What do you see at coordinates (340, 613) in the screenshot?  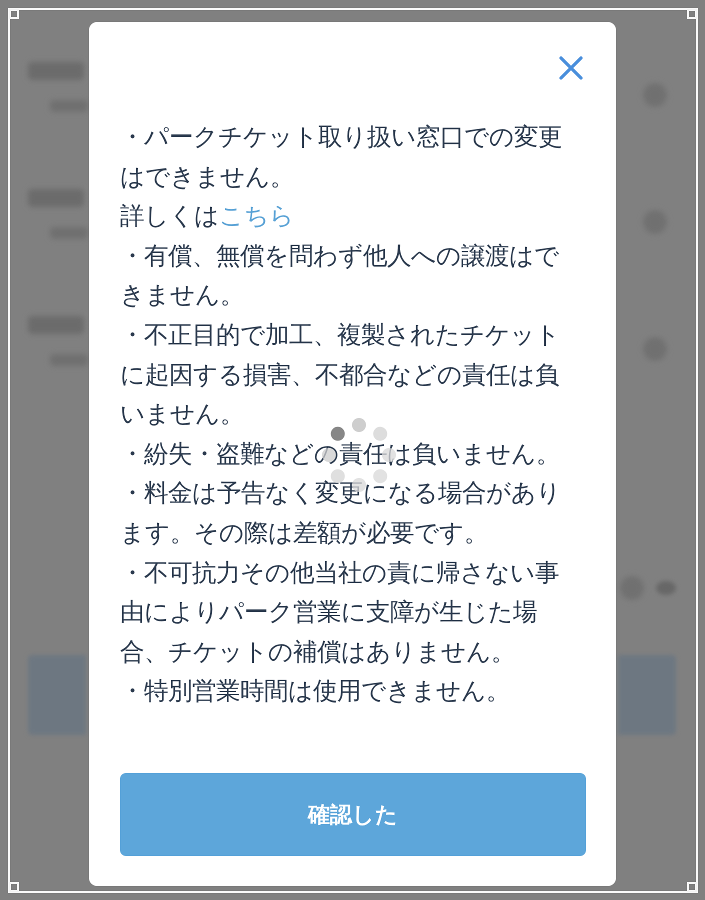 I see `notice-text: ・不可抗力その他当社の責に帰さない事由によりパーク営業に支障が生じた場合、チケットの補償はありません。` at bounding box center [340, 613].